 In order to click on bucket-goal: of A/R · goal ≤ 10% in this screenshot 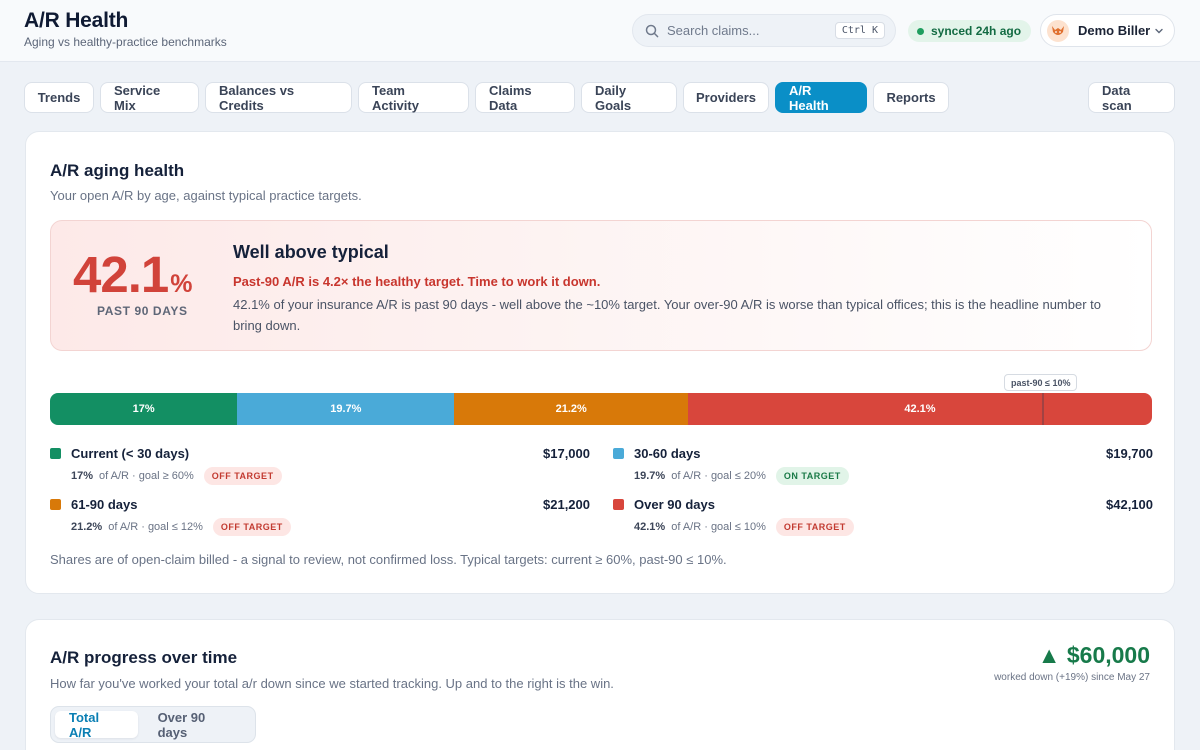, I will do `click(718, 527)`.